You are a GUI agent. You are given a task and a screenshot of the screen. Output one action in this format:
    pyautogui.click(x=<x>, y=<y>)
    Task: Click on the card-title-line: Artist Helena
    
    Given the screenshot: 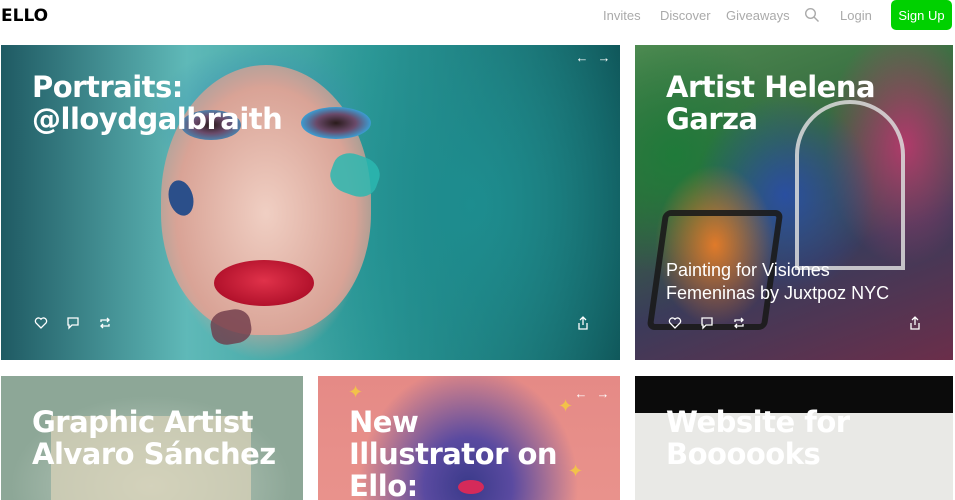 What is the action you would take?
    pyautogui.click(x=771, y=87)
    